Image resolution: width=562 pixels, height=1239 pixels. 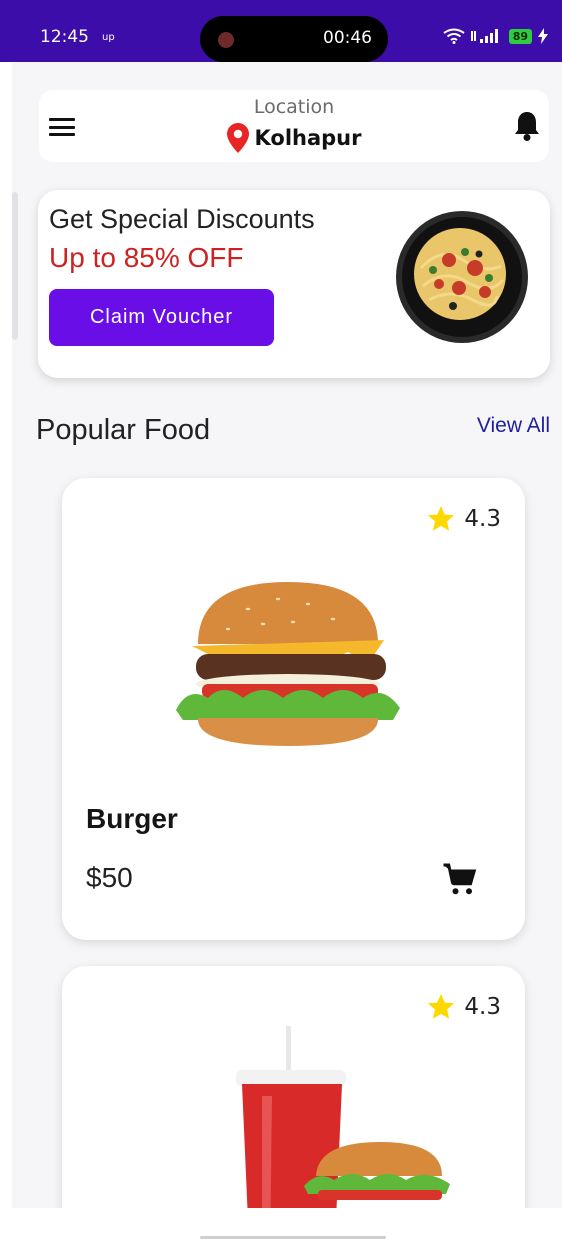 What do you see at coordinates (460, 880) in the screenshot?
I see `cart-icon` at bounding box center [460, 880].